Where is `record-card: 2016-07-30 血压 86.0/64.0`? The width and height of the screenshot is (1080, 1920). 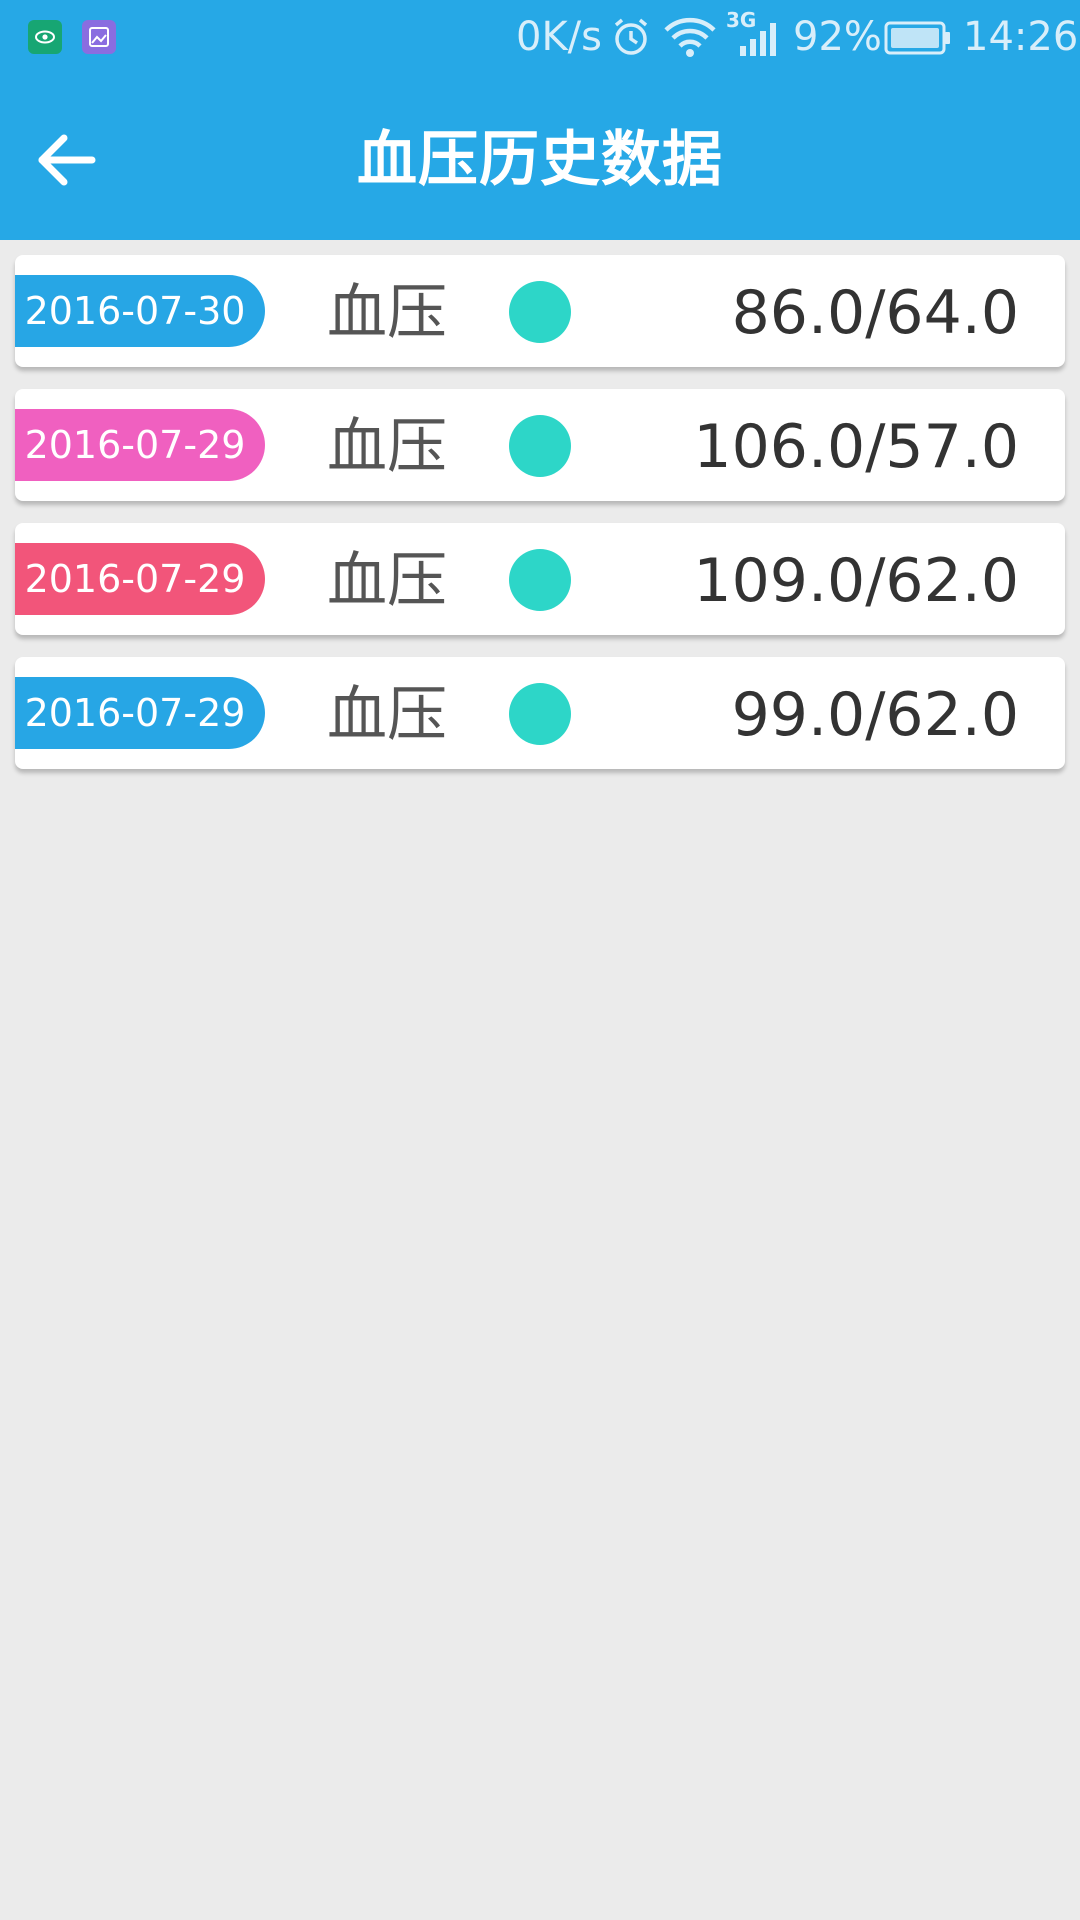 record-card: 2016-07-30 血压 86.0/64.0 is located at coordinates (540, 311).